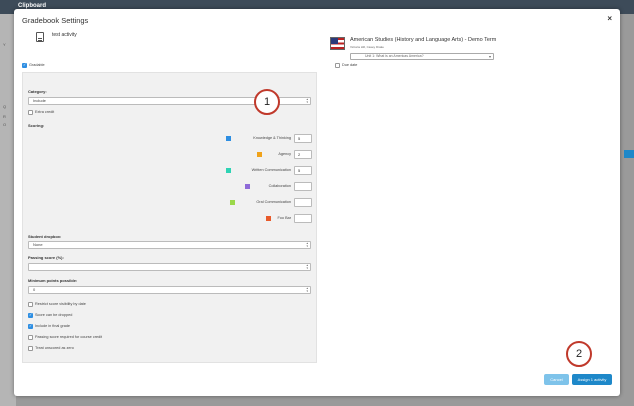  I want to click on scoring-row: Agency 2, so click(170, 155).